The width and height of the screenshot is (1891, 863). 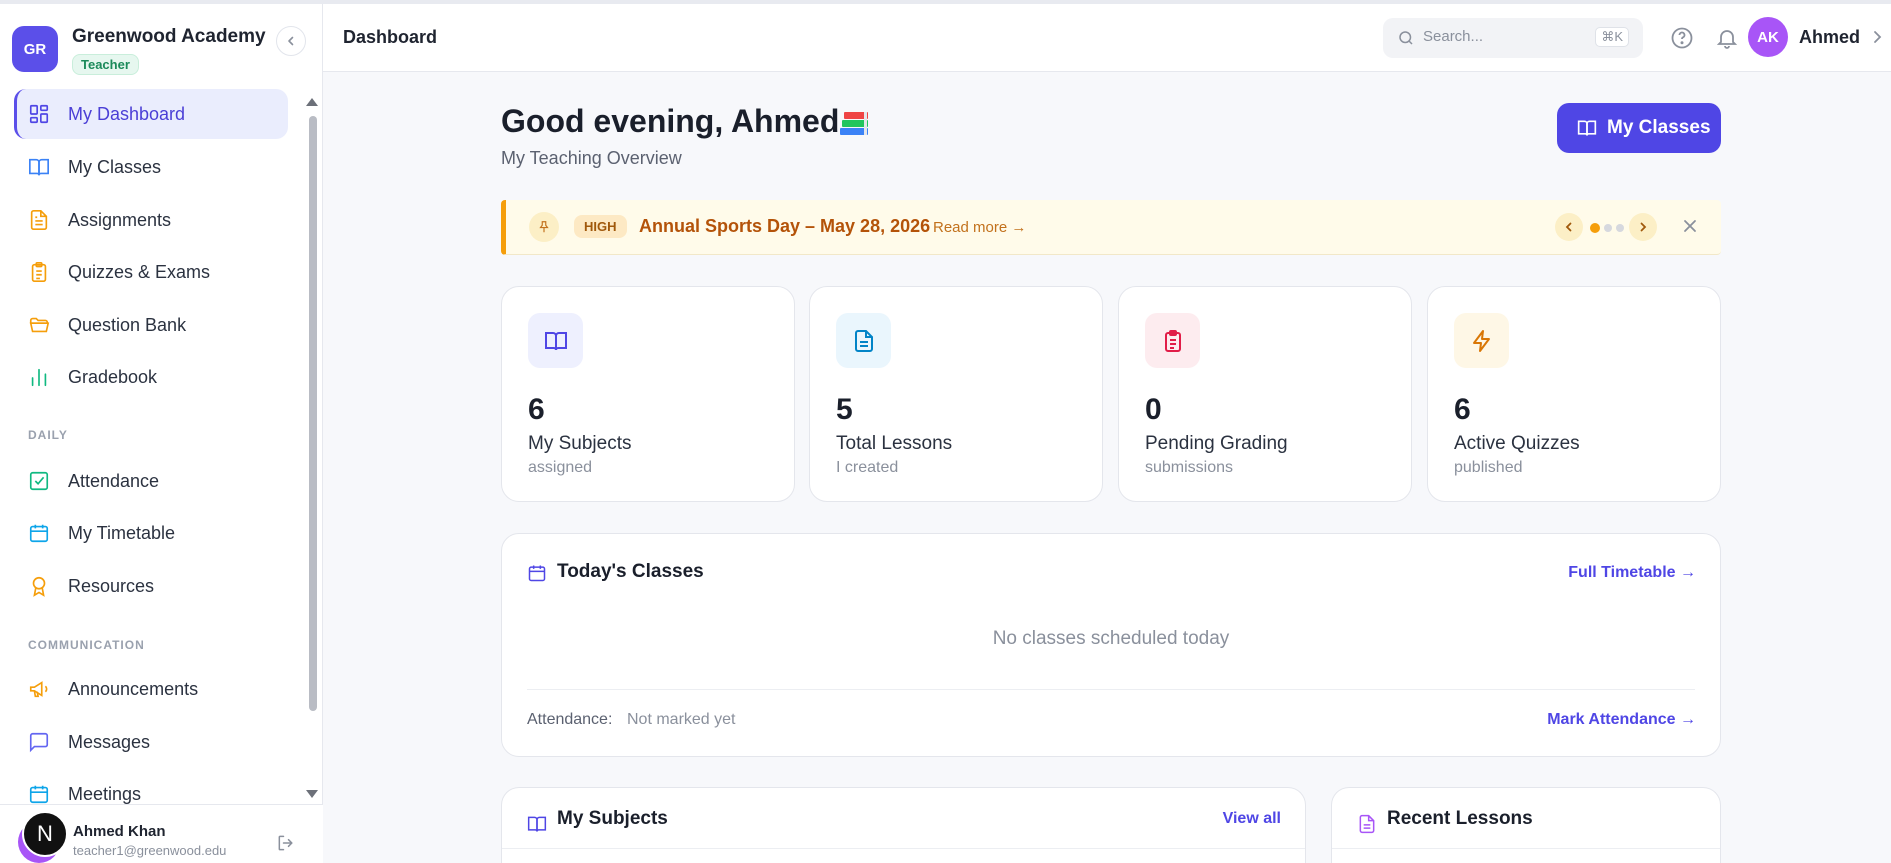 What do you see at coordinates (956, 394) in the screenshot?
I see `stat-card-total-lessons: 5 Total Lessons I created` at bounding box center [956, 394].